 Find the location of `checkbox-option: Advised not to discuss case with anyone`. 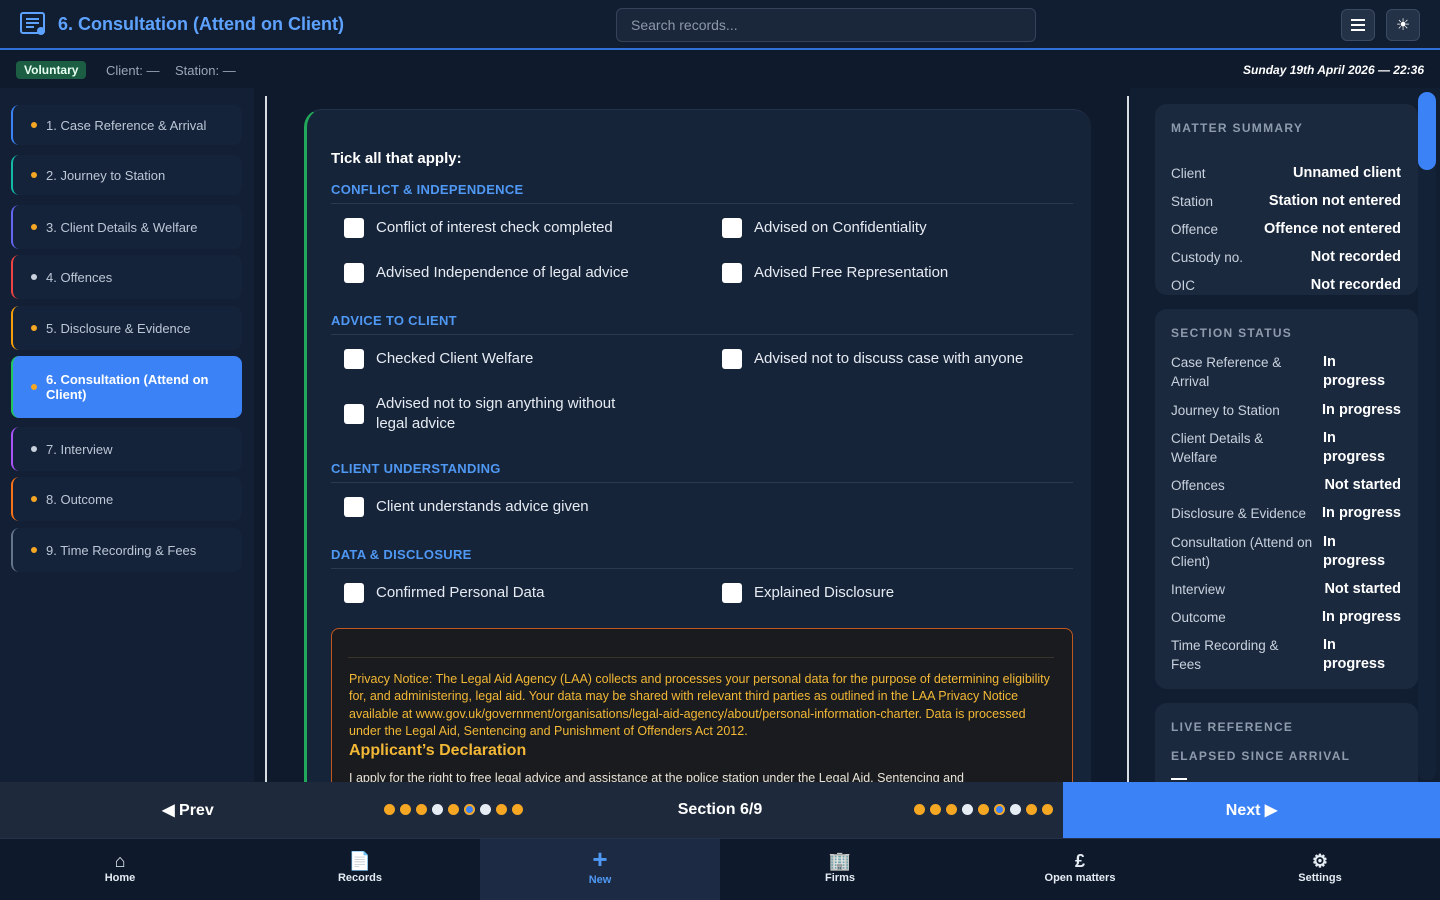

checkbox-option: Advised not to discuss case with anyone is located at coordinates (872, 359).